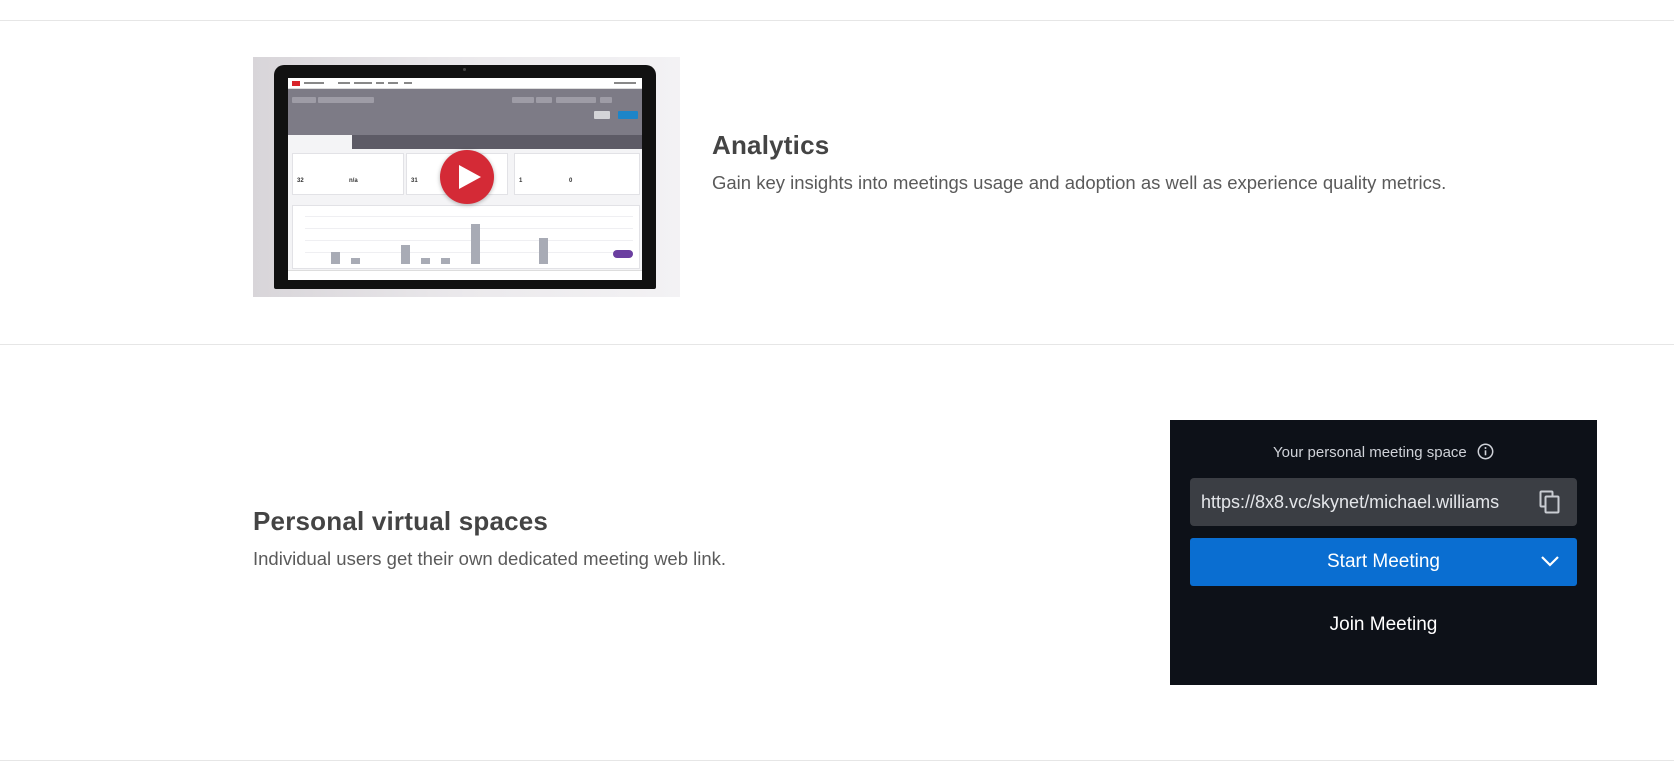  I want to click on personal-meeting-label: Your personal meeting space, so click(1370, 452).